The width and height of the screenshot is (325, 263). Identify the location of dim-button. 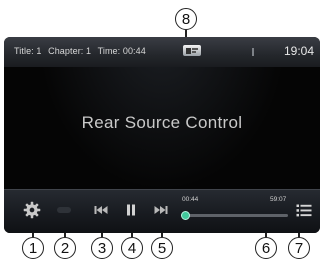
(64, 210).